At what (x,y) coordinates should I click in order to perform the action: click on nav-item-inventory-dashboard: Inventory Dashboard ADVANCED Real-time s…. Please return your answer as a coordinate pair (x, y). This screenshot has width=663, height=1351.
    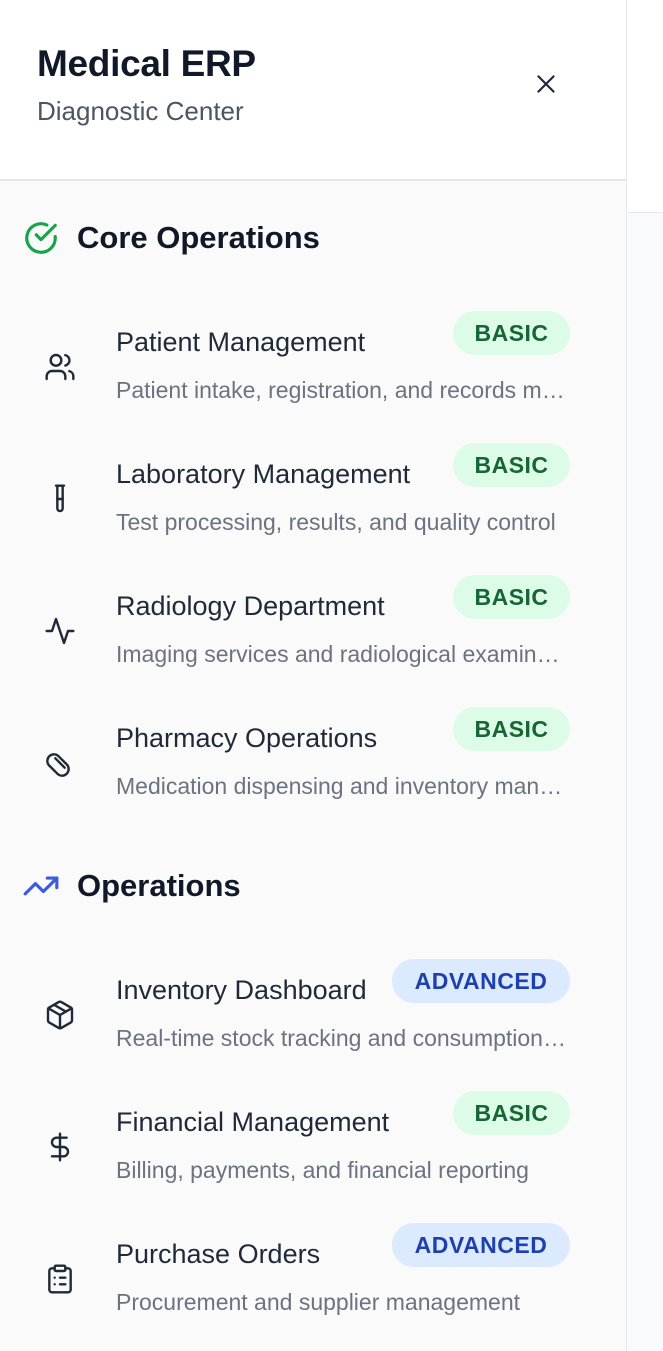
    Looking at the image, I should click on (315, 1014).